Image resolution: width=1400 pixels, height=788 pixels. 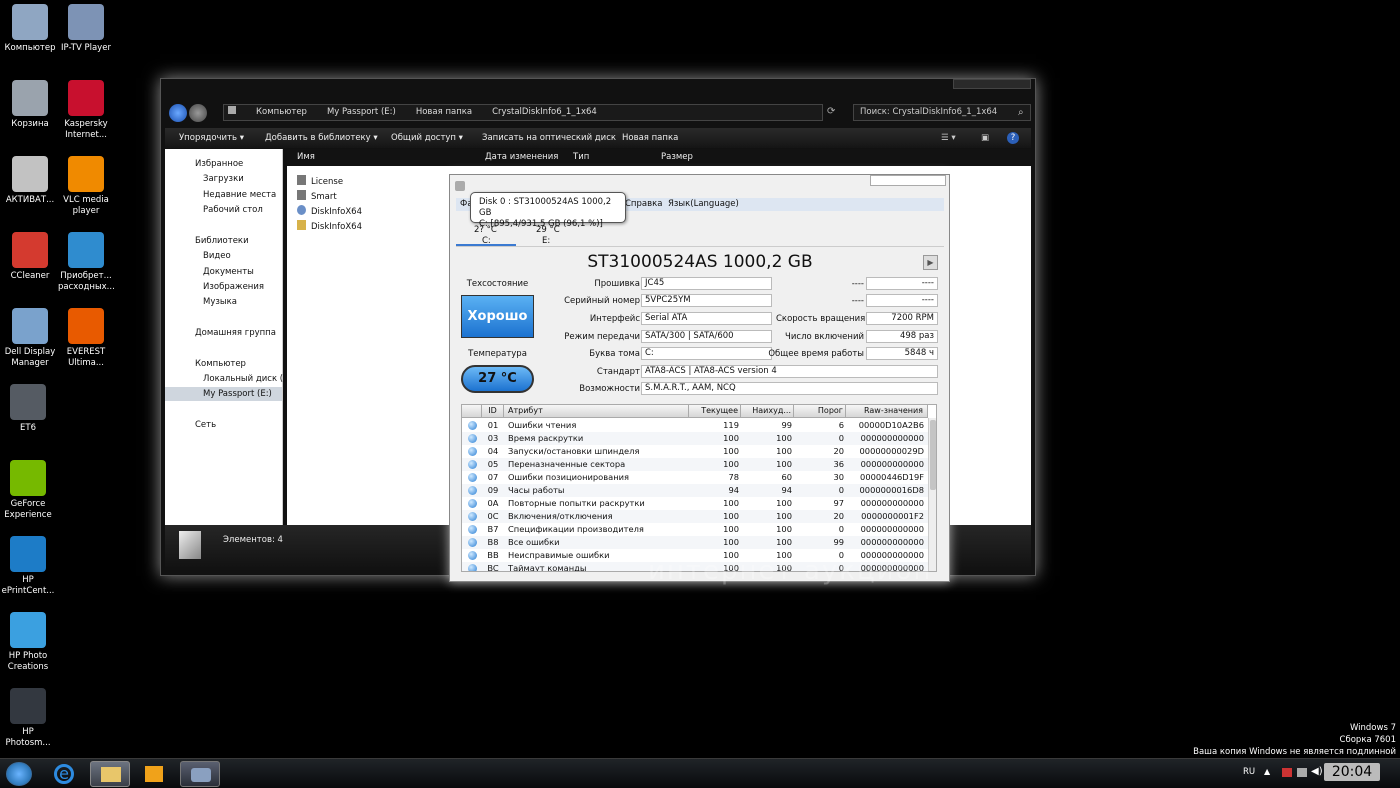 I want to click on desktop-icon: Корзина, so click(x=30, y=105).